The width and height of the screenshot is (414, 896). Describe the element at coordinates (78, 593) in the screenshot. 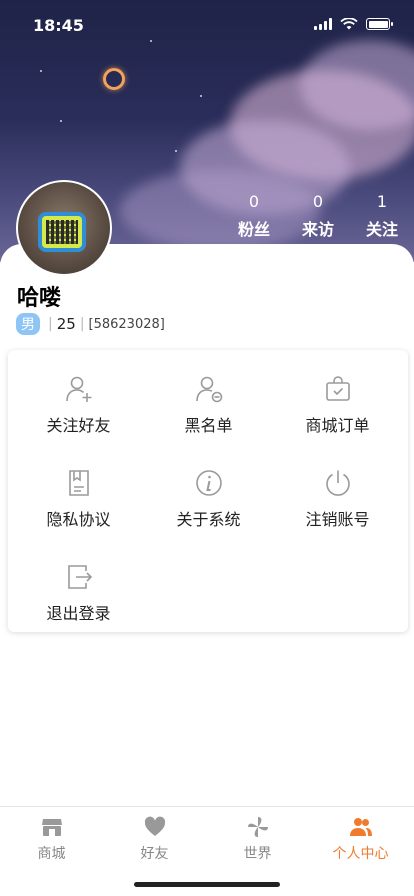

I see `menu-item-logout: 退出登录` at that location.